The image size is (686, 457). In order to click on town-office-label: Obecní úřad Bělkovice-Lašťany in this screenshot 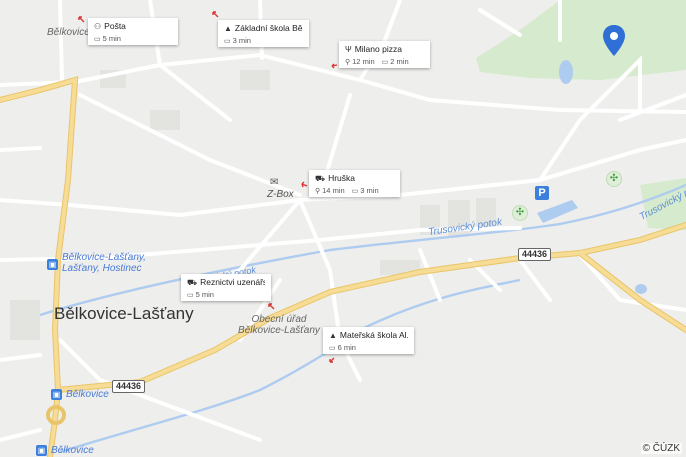, I will do `click(279, 325)`.